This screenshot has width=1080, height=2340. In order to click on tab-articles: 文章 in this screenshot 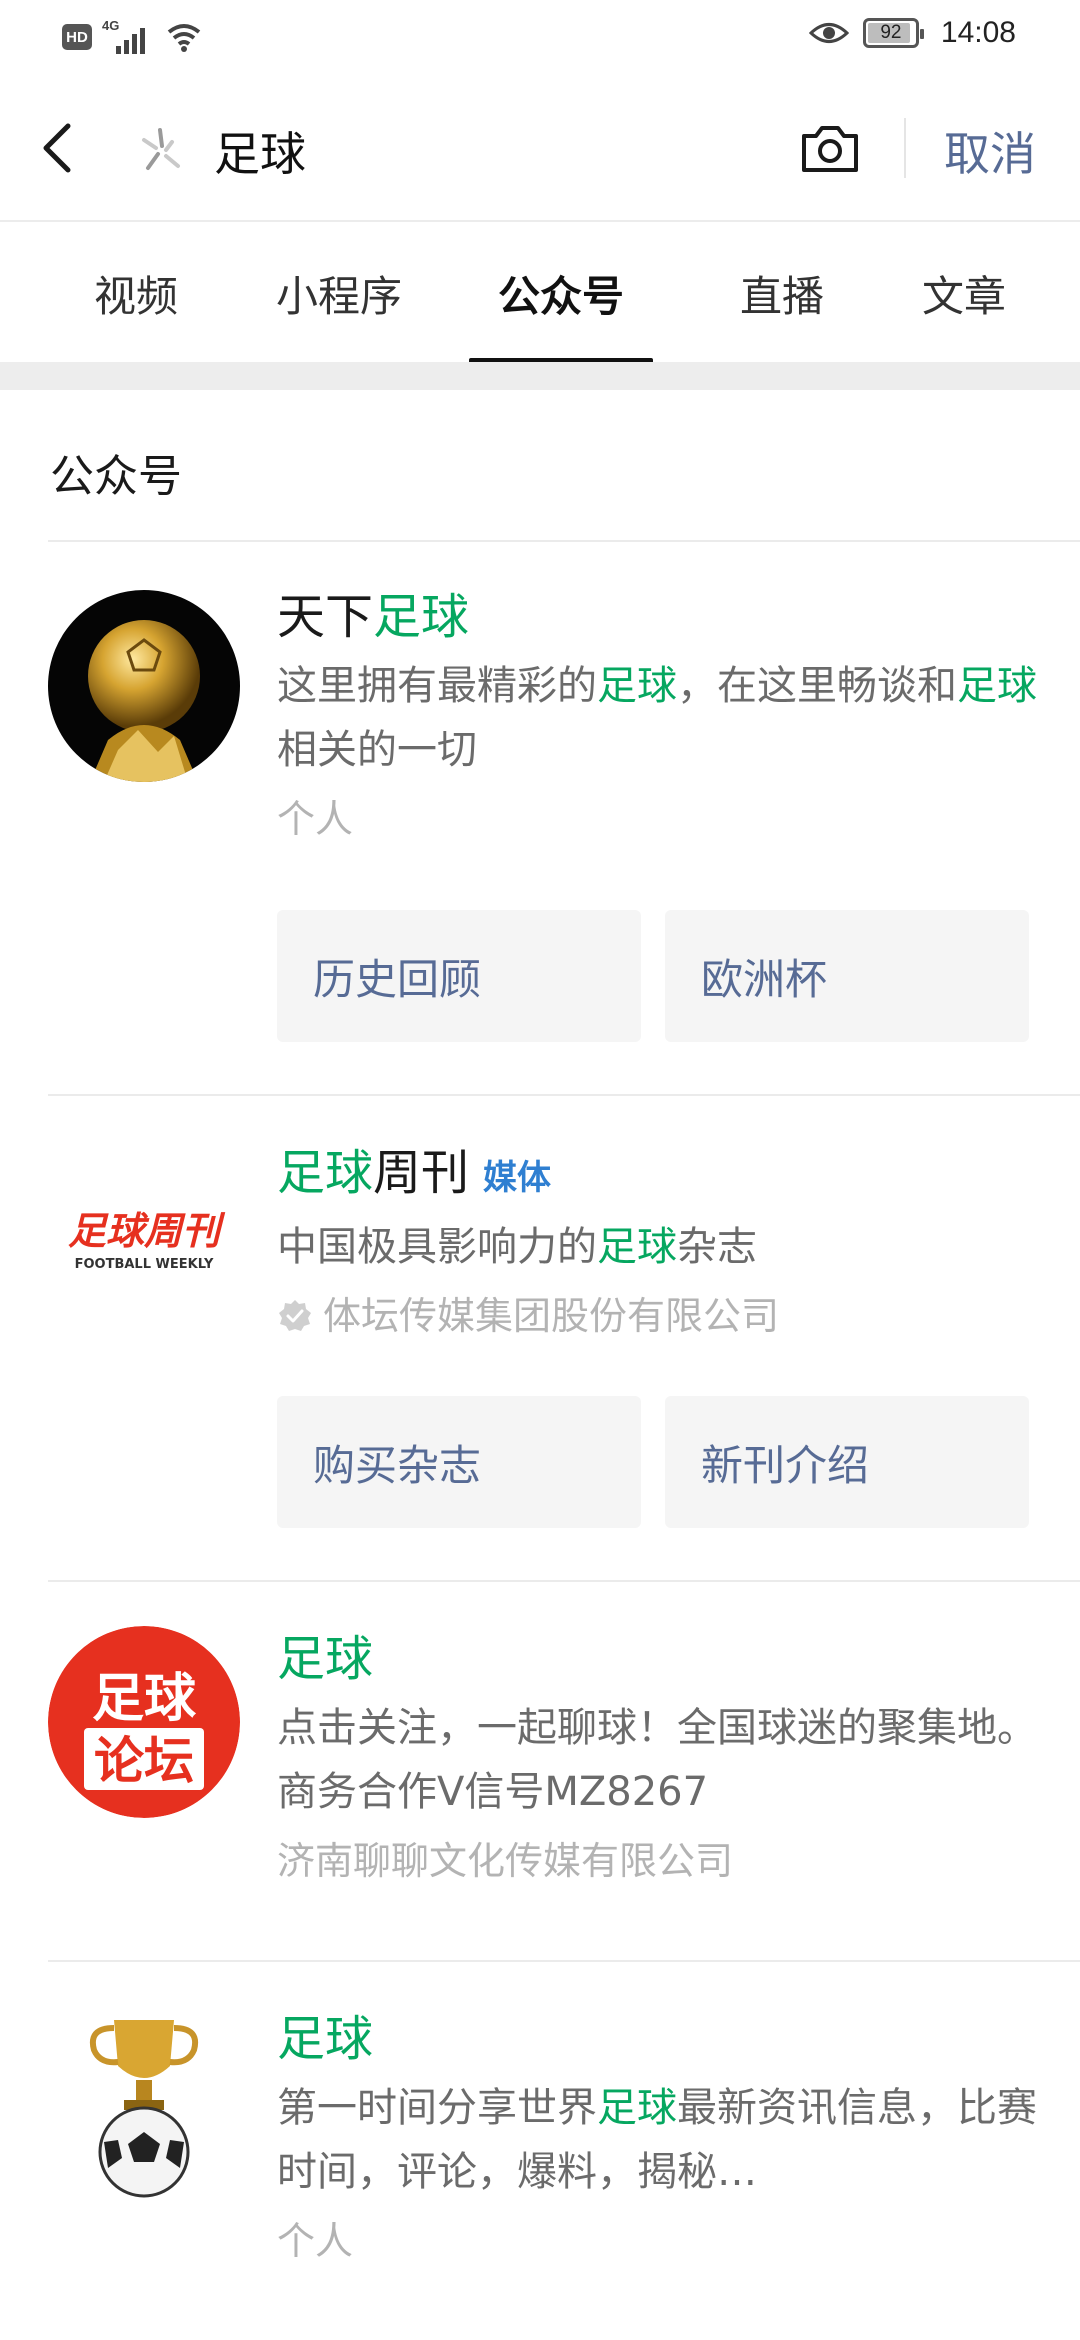, I will do `click(964, 293)`.